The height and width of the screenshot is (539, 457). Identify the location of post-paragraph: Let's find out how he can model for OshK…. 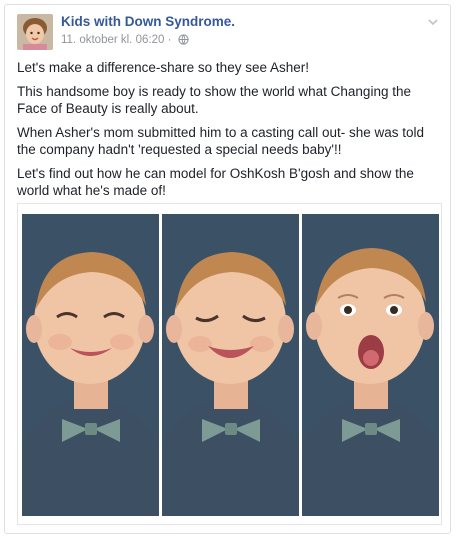
(215, 182).